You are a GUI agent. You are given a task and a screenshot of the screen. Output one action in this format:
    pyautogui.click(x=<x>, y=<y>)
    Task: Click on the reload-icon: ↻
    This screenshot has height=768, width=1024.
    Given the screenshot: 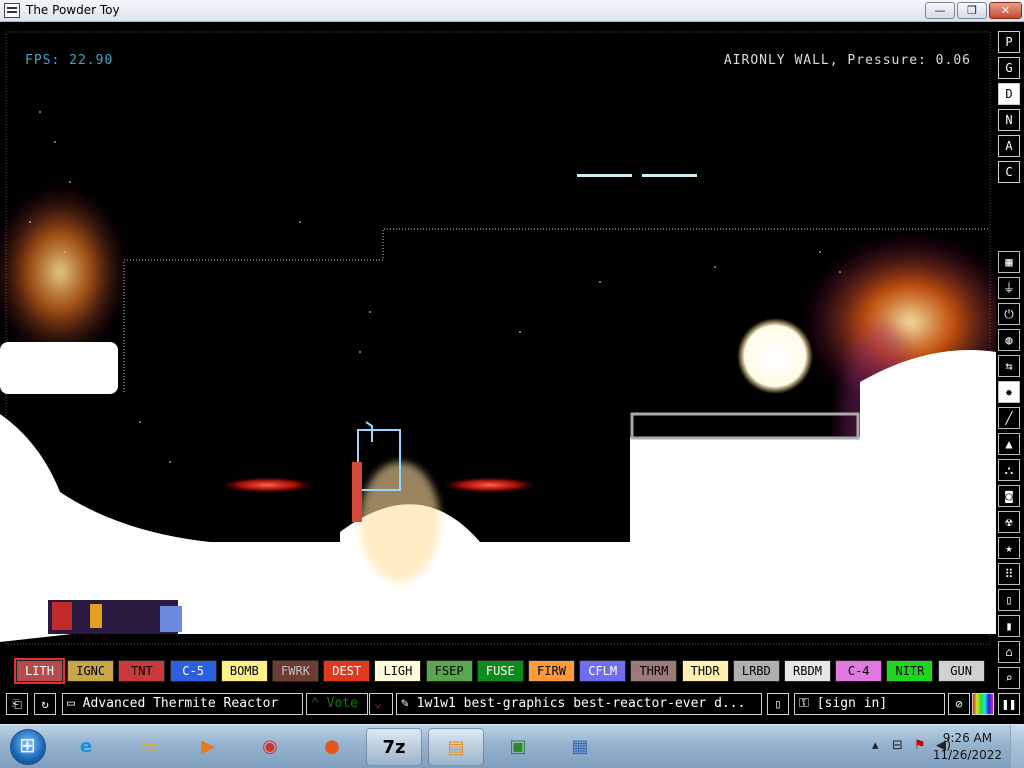 What is the action you would take?
    pyautogui.click(x=45, y=704)
    